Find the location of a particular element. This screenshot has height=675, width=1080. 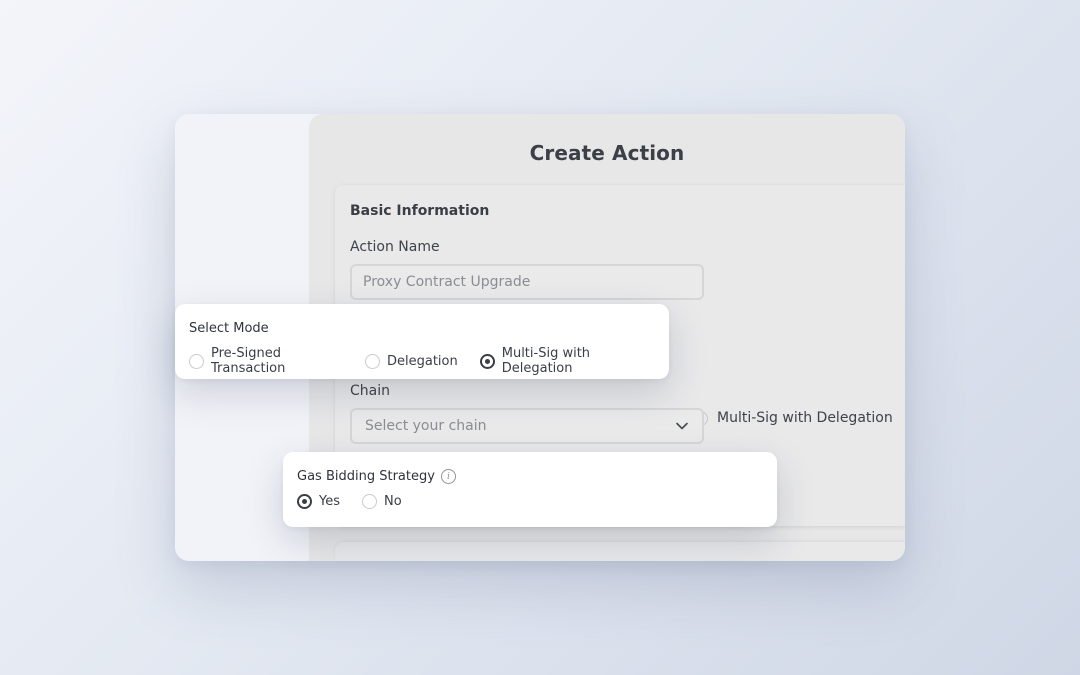

chevron-down-icon is located at coordinates (682, 426).